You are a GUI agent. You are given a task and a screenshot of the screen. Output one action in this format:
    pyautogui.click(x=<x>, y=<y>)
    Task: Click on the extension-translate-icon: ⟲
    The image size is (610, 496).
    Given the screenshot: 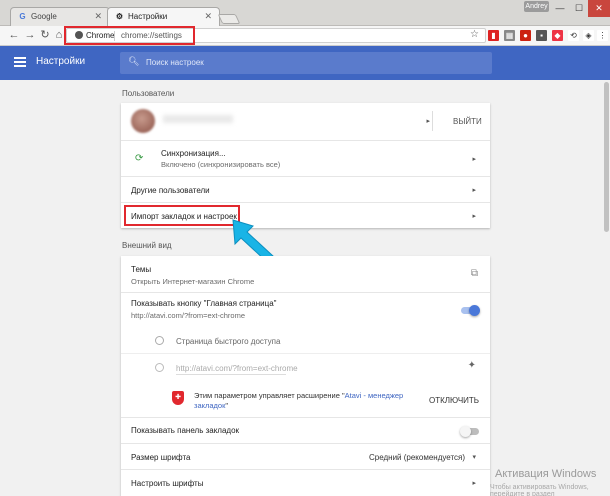 What is the action you would take?
    pyautogui.click(x=573, y=35)
    